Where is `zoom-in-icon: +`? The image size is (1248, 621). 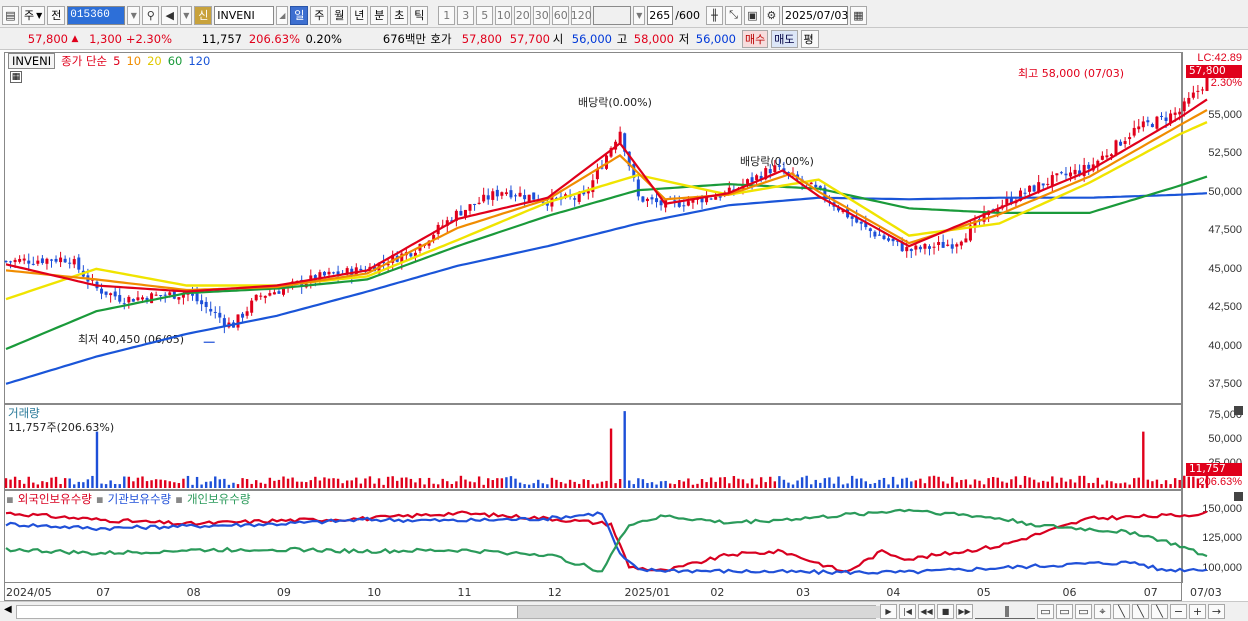 zoom-in-icon: + is located at coordinates (1197, 611).